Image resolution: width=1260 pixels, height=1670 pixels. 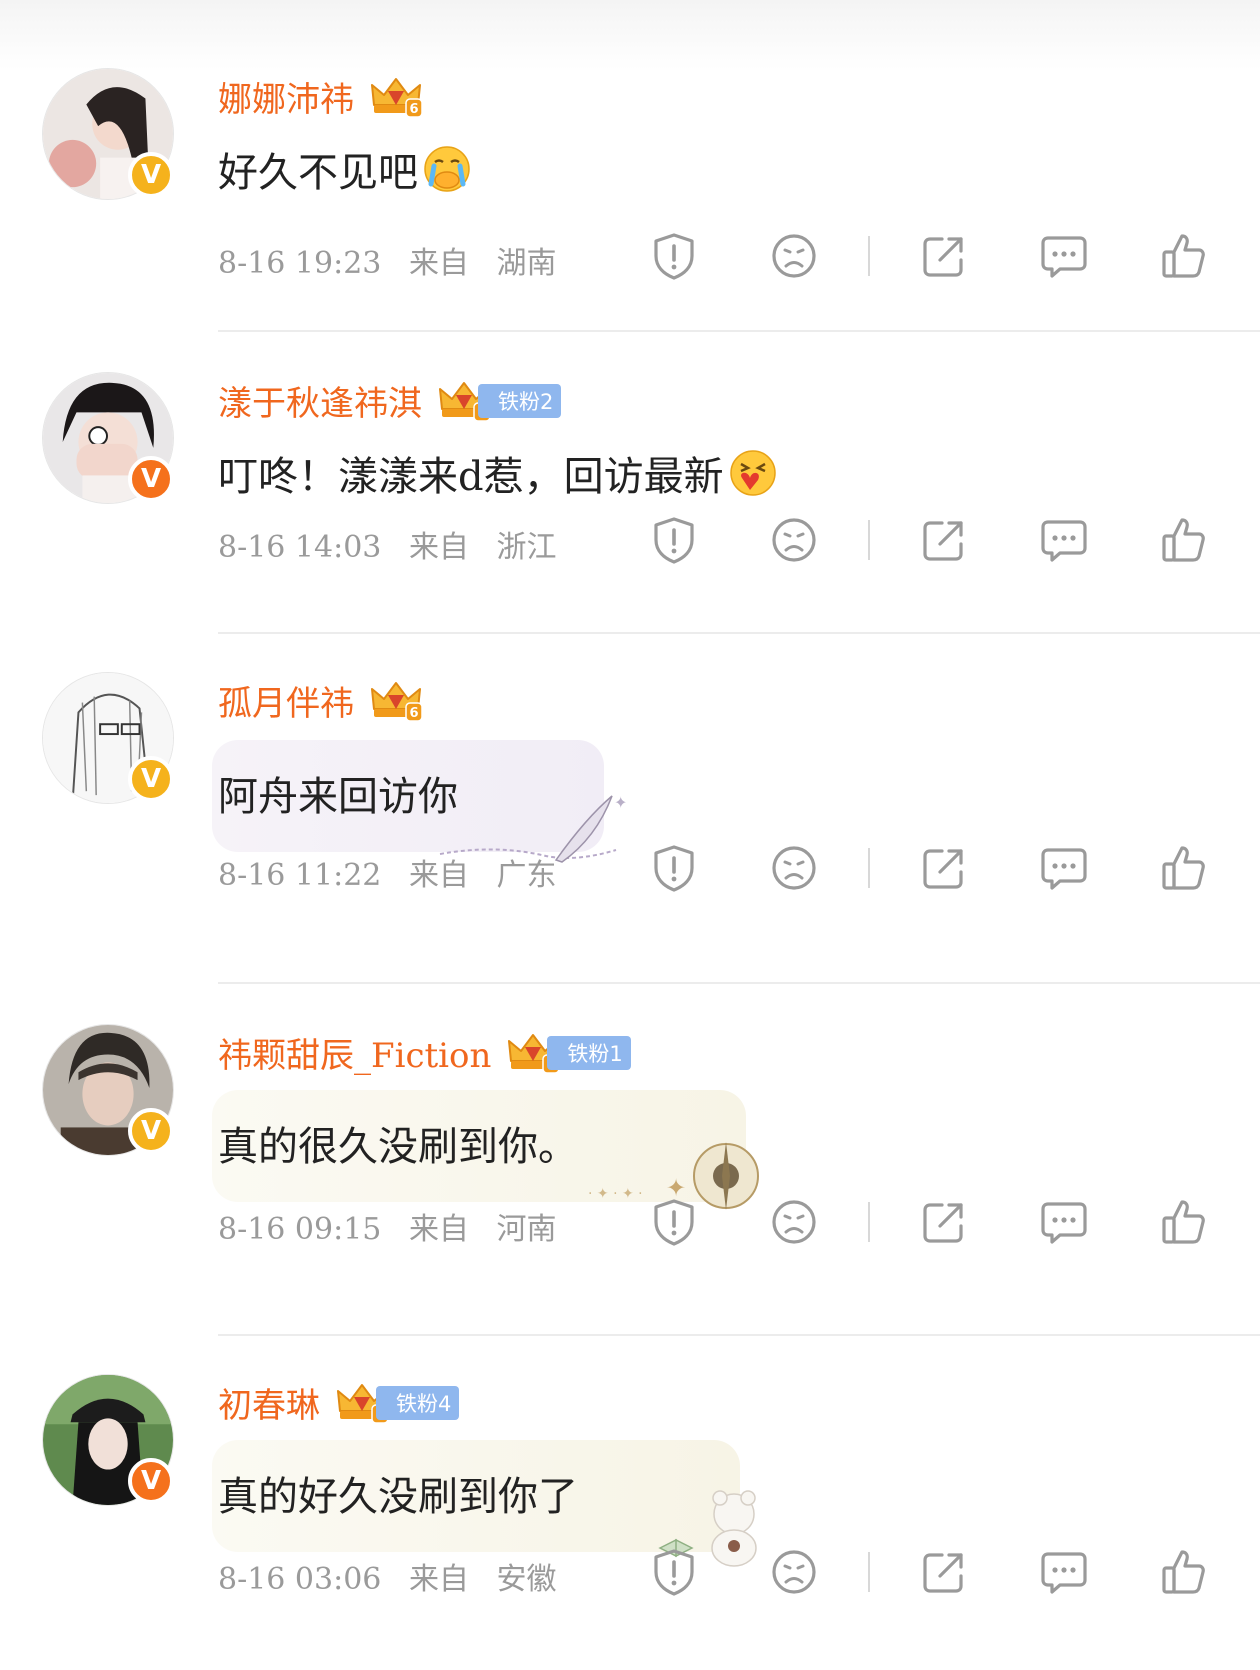 What do you see at coordinates (286, 96) in the screenshot?
I see `username-text: 娜娜沛祎` at bounding box center [286, 96].